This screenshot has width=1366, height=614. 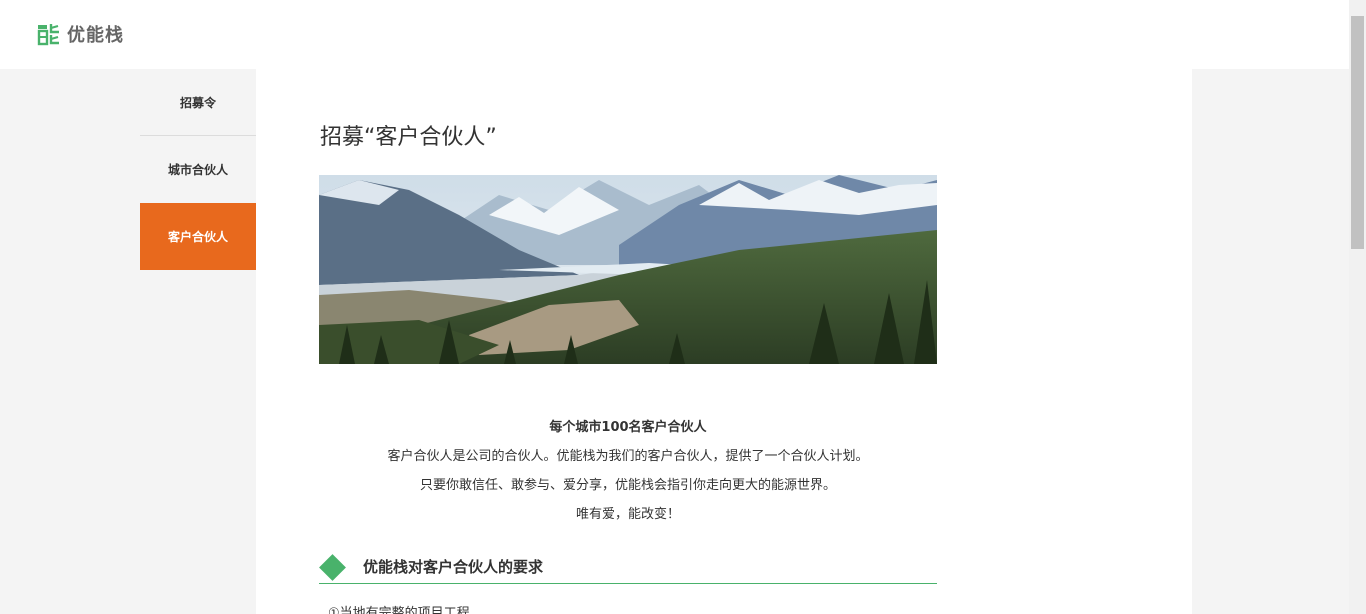 I want to click on intro-line: 客户合伙人是公司的合伙人。优能栈为我们的客户合伙人，提供了一个合伙人计划。, so click(x=628, y=456).